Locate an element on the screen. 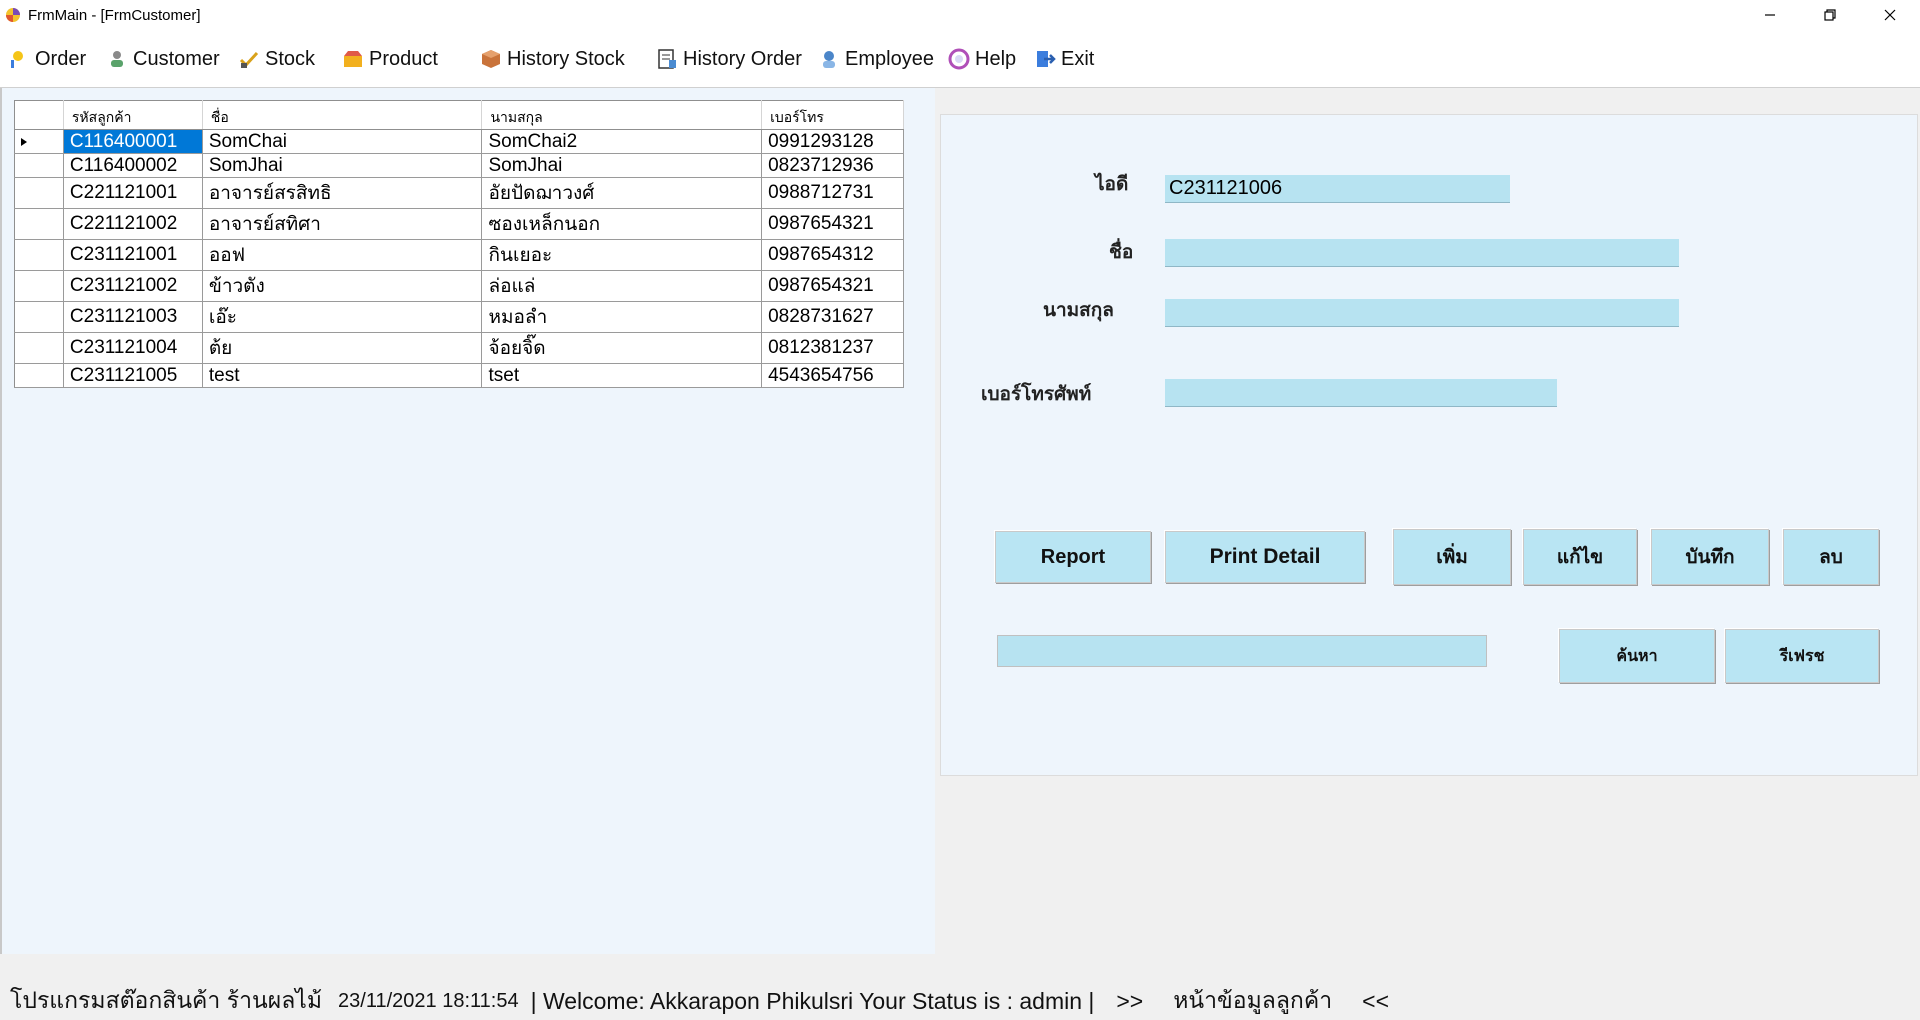  cell-surname: SomJhai is located at coordinates (622, 165).